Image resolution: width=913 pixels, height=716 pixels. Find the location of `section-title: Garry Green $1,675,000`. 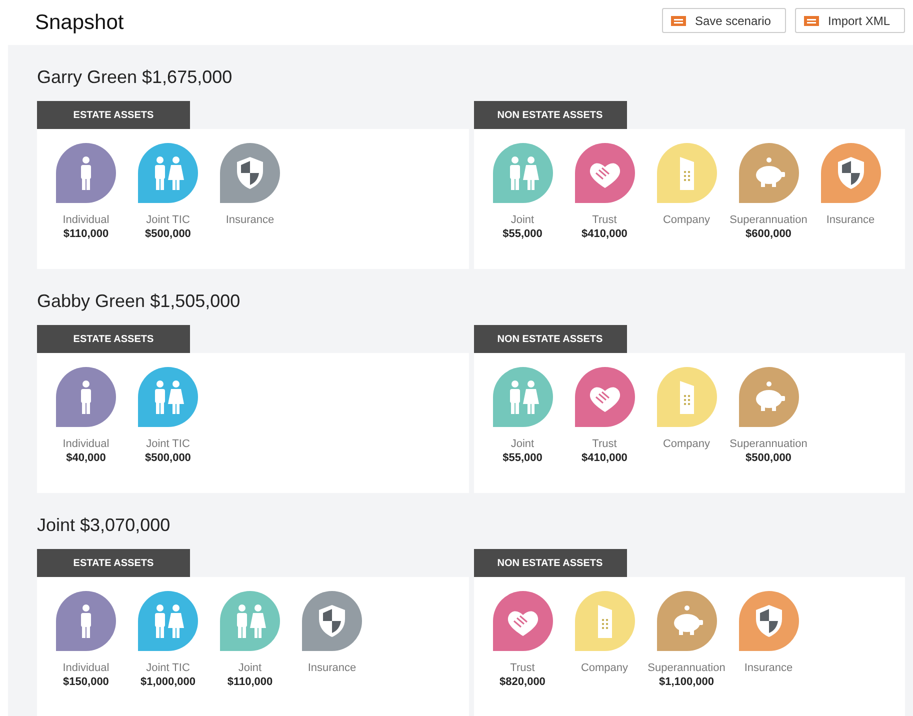

section-title: Garry Green $1,675,000 is located at coordinates (135, 78).